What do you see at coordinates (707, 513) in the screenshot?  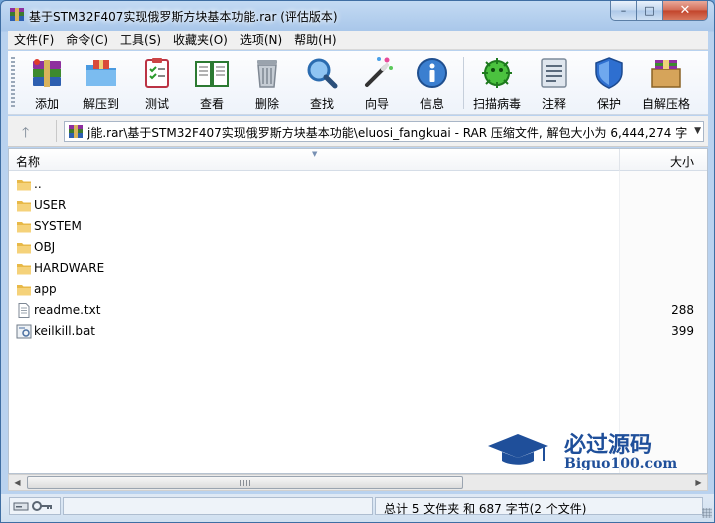 I see `resize-grip` at bounding box center [707, 513].